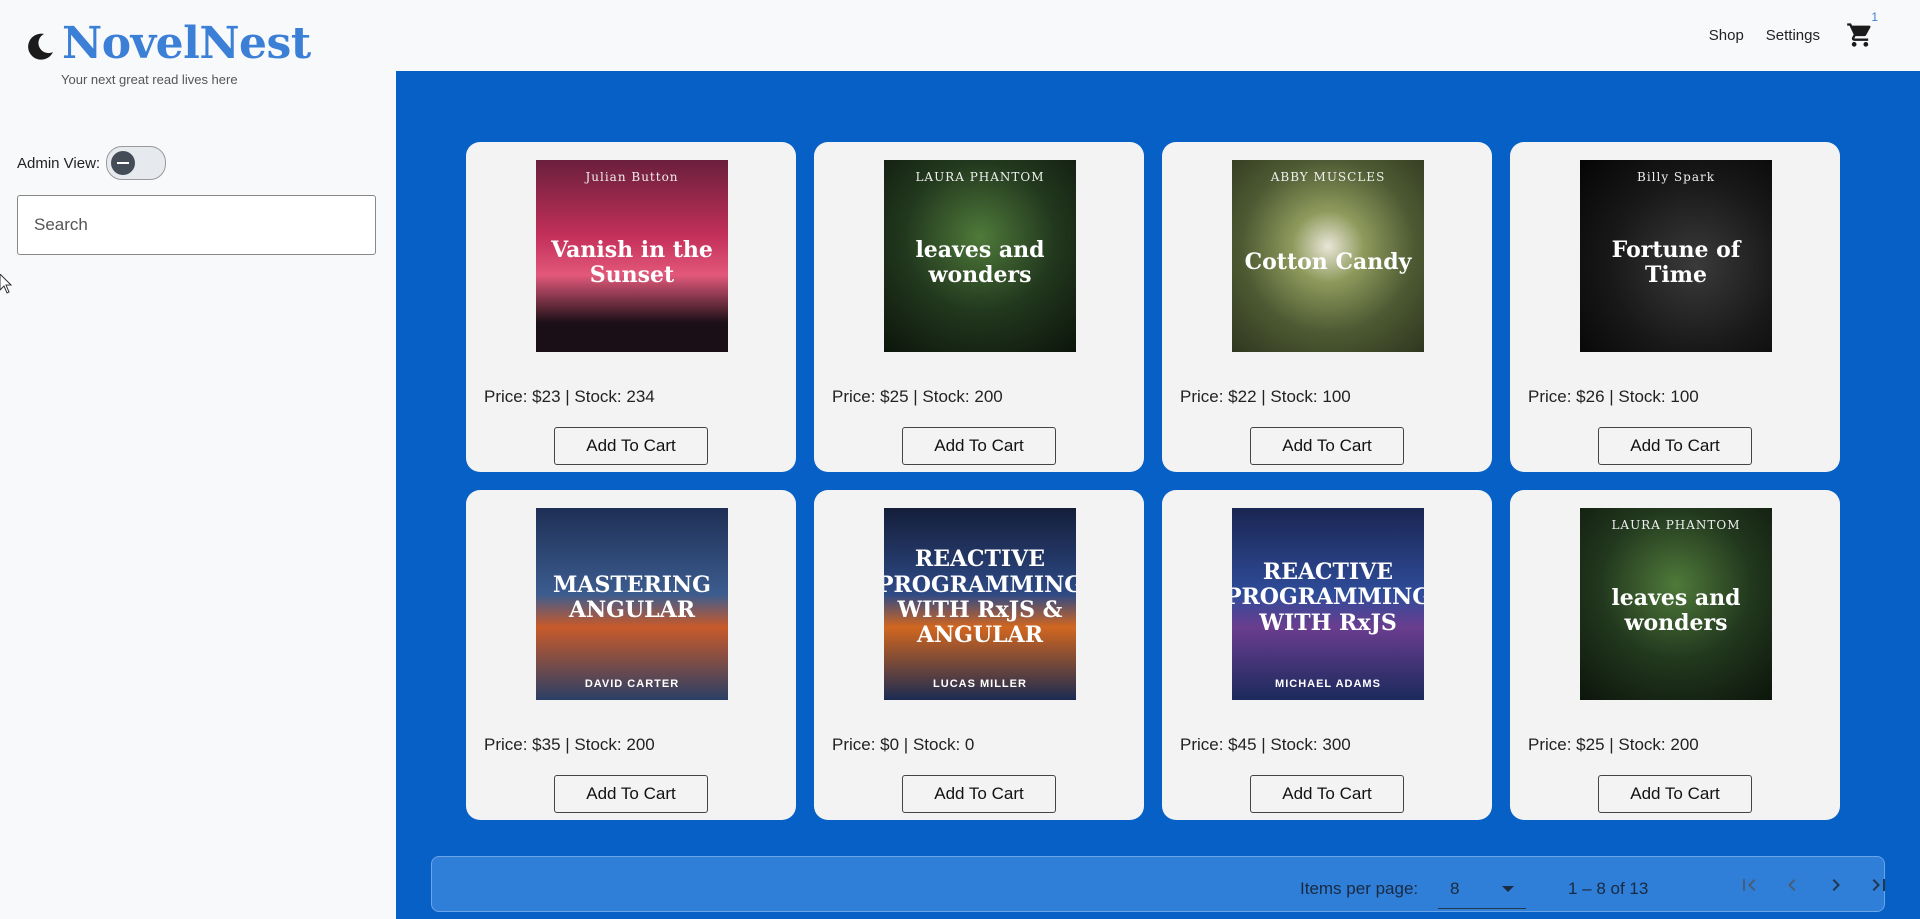 This screenshot has height=919, width=1920. What do you see at coordinates (980, 597) in the screenshot?
I see `cover-title: REACTIVE PROGRAMMING WITH RxJS & ANGULAR` at bounding box center [980, 597].